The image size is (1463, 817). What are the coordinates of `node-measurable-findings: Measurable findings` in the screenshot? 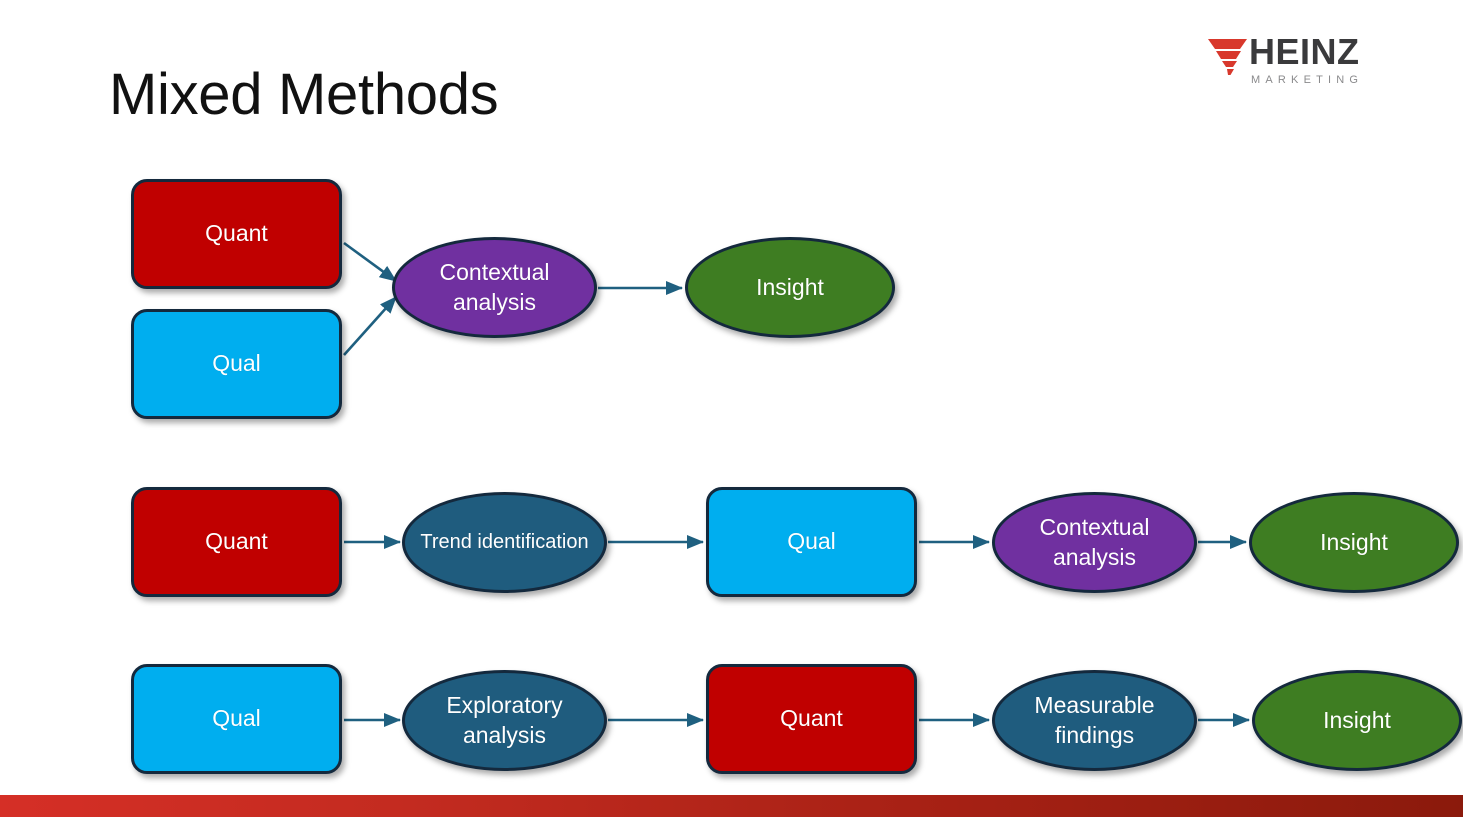 It's located at (1094, 720).